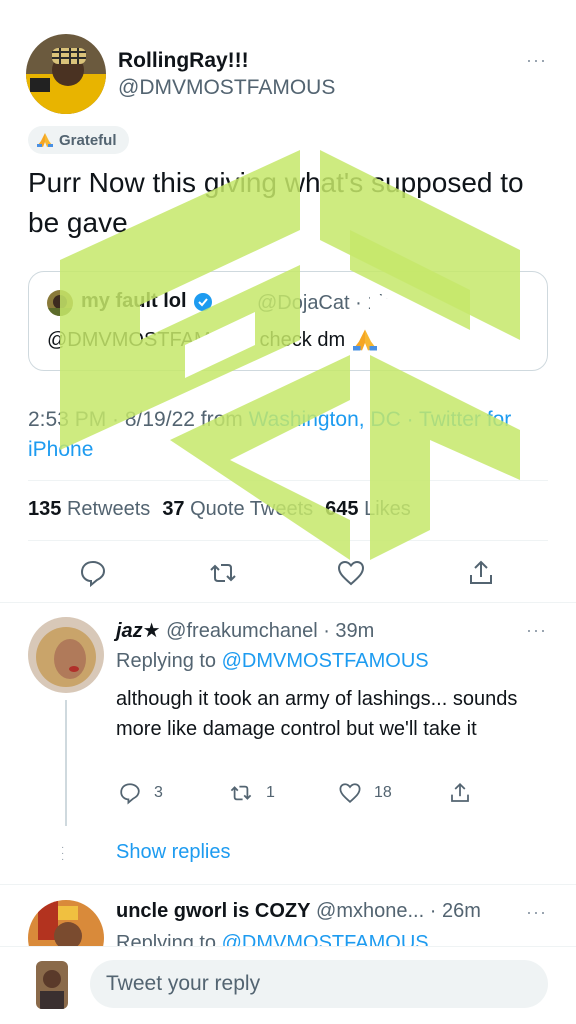 This screenshot has height=1024, width=576. Describe the element at coordinates (325, 419) in the screenshot. I see `tweet-location-link: Washington, DC` at that location.